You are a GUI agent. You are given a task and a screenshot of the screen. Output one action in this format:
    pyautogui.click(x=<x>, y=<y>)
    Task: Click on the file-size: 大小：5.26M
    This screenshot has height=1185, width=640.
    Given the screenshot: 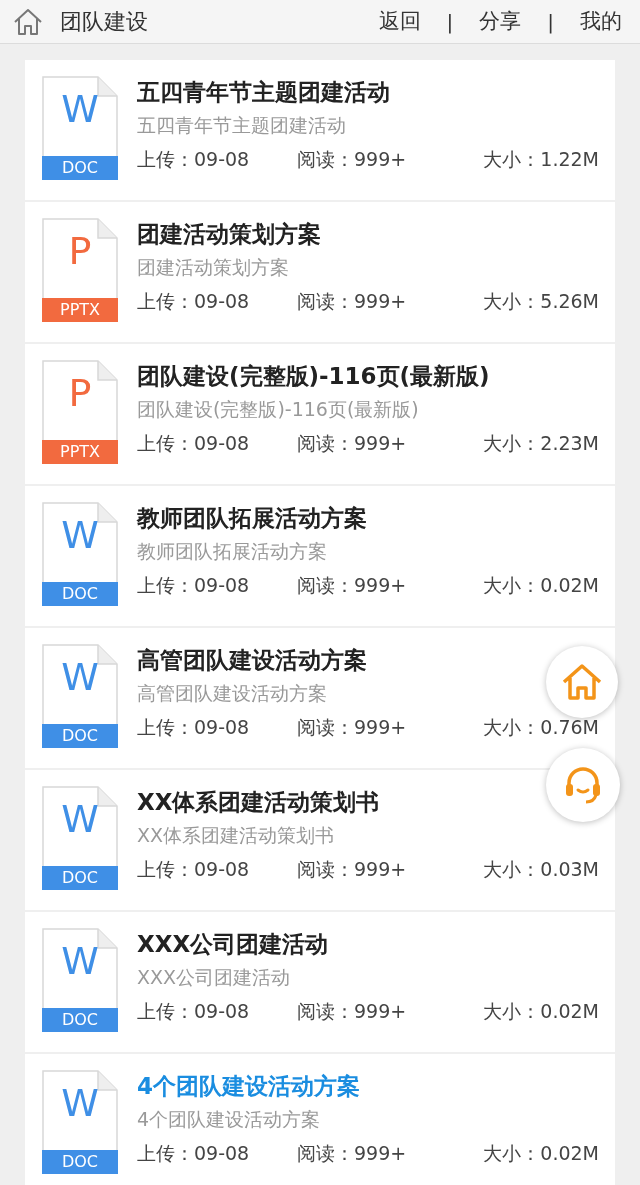 What is the action you would take?
    pyautogui.click(x=541, y=301)
    